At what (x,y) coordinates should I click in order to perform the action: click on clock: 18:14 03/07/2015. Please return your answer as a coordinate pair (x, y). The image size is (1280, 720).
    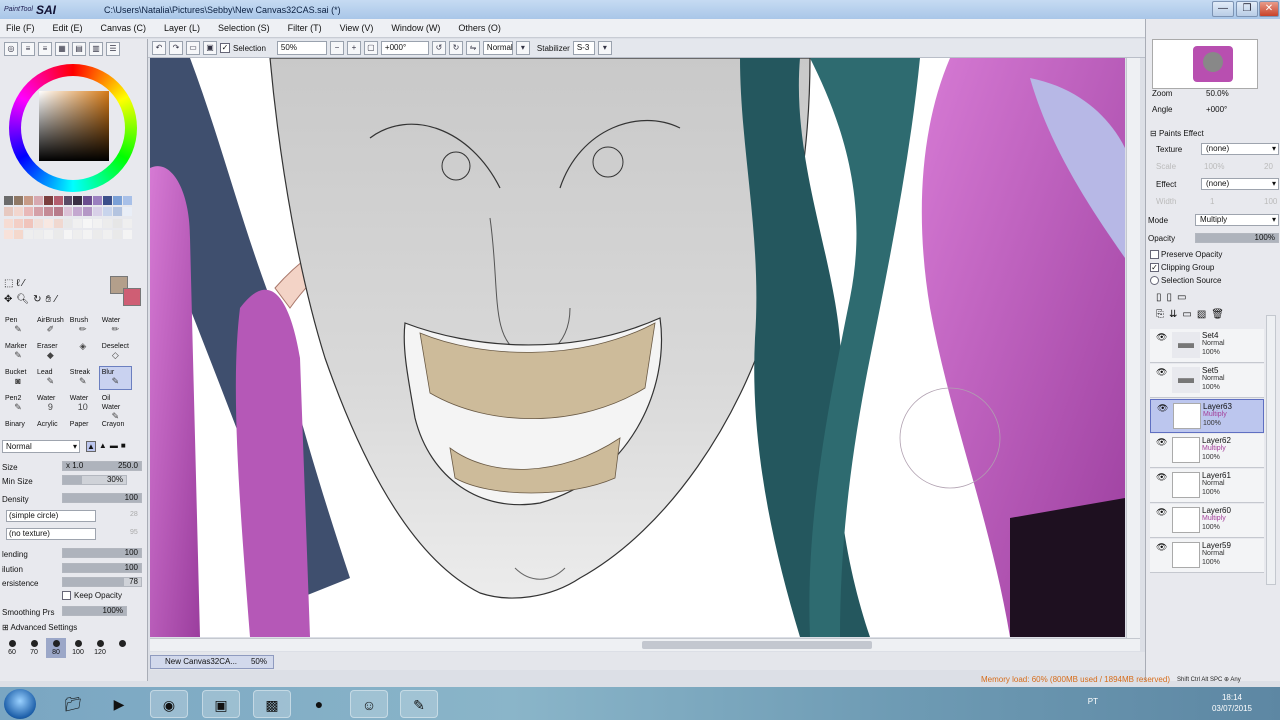
    Looking at the image, I should click on (1232, 703).